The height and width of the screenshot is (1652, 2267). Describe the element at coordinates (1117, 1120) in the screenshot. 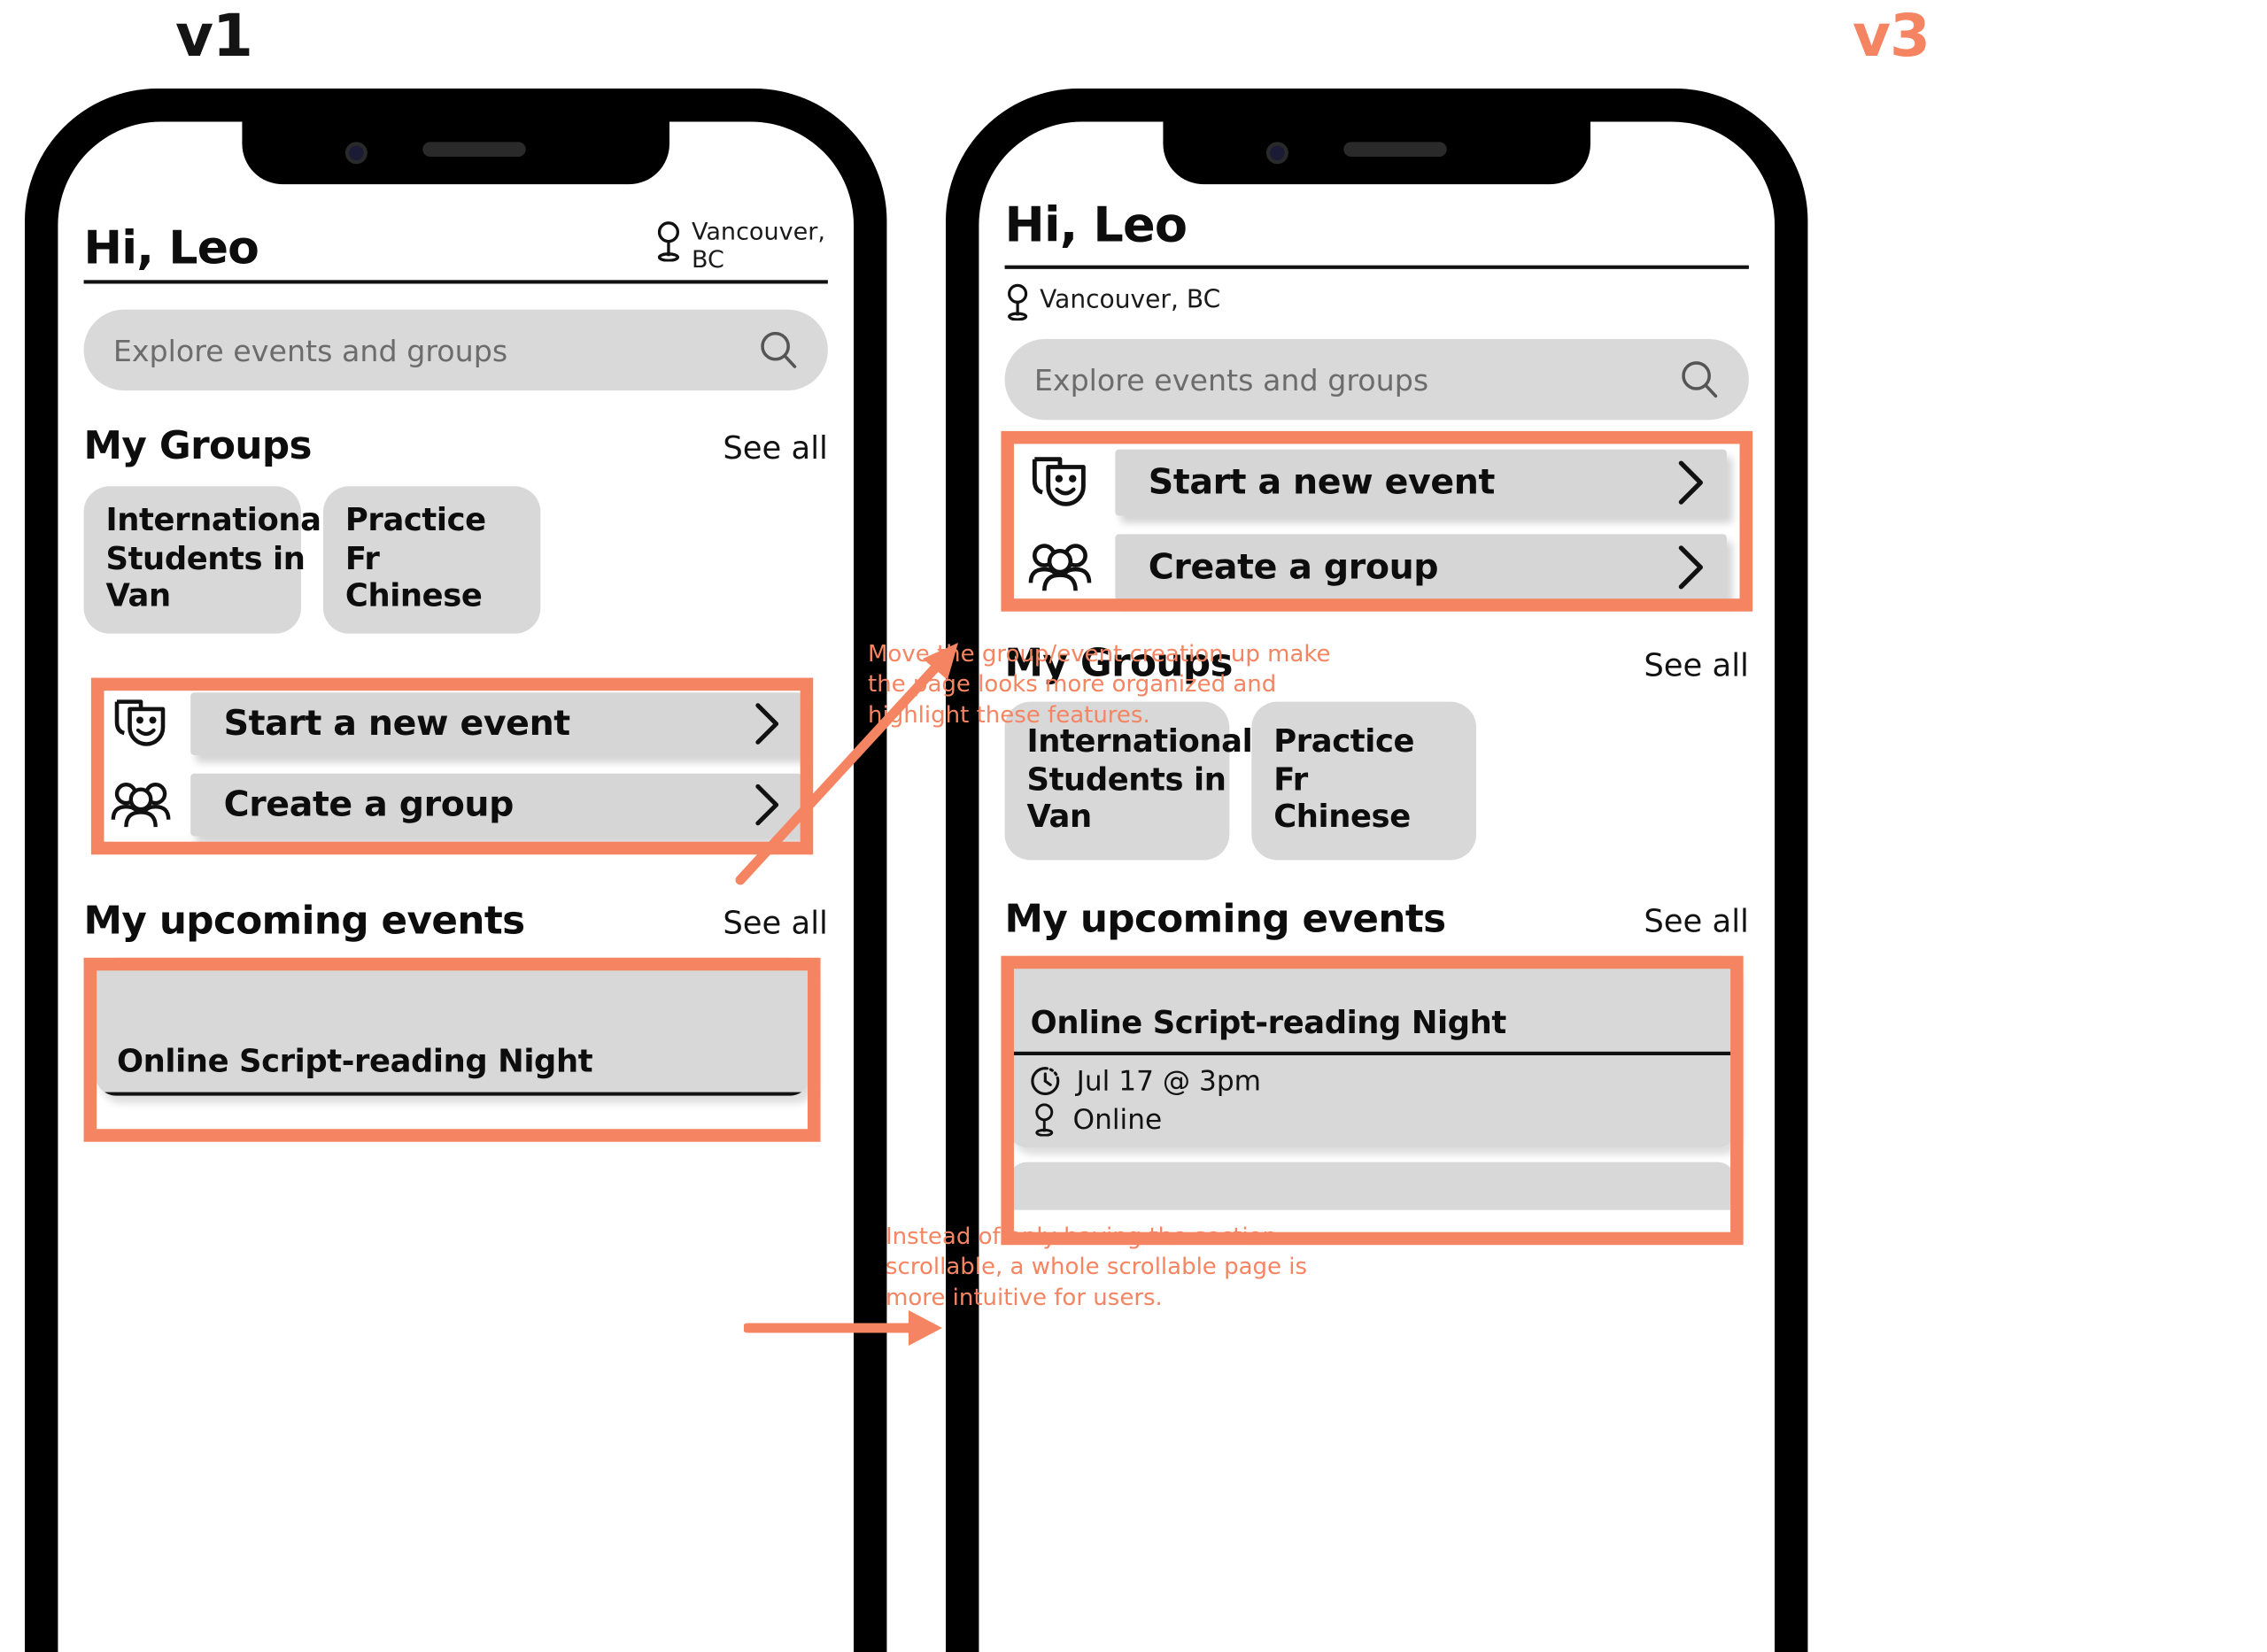

I see `event-location-text: Online` at that location.